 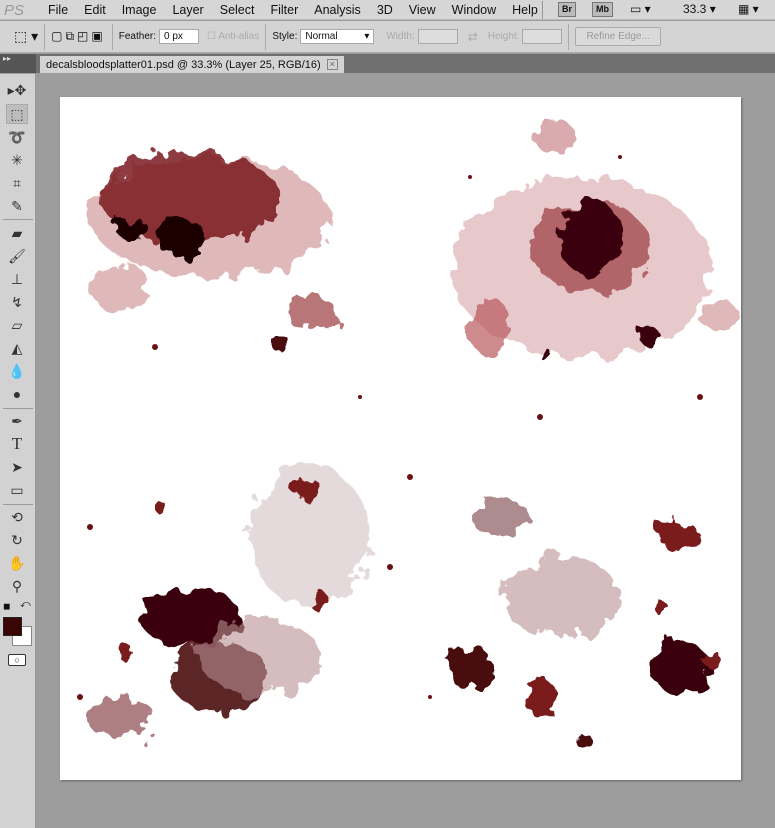 What do you see at coordinates (139, 10) in the screenshot?
I see `menu-image: Image` at bounding box center [139, 10].